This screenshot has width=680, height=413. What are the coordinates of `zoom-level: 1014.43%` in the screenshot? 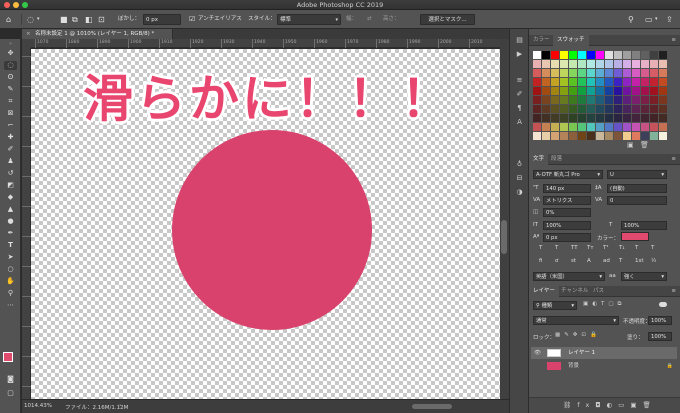 It's located at (38, 406).